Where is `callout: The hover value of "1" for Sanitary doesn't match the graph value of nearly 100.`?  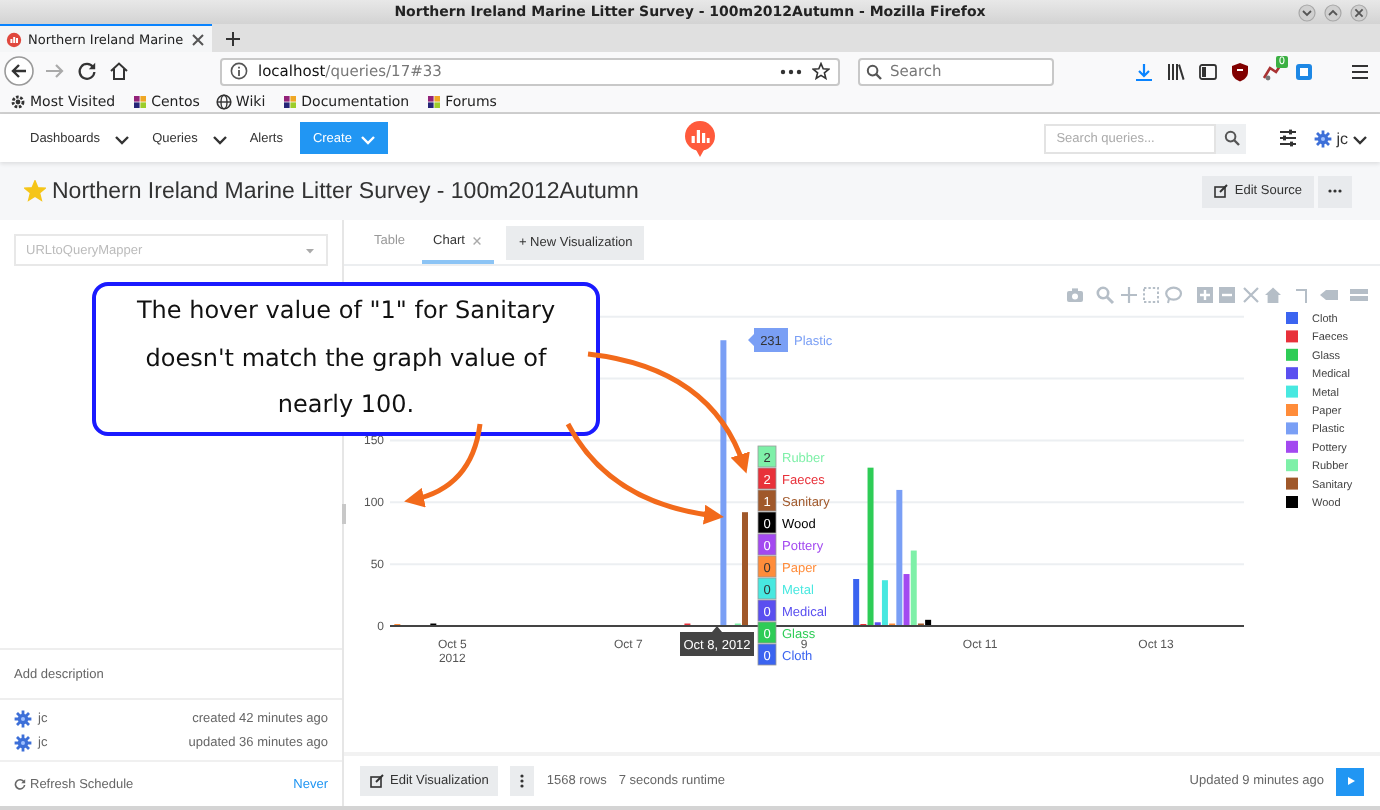 callout: The hover value of "1" for Sanitary doesn't match the graph value of nearly 100. is located at coordinates (346, 359).